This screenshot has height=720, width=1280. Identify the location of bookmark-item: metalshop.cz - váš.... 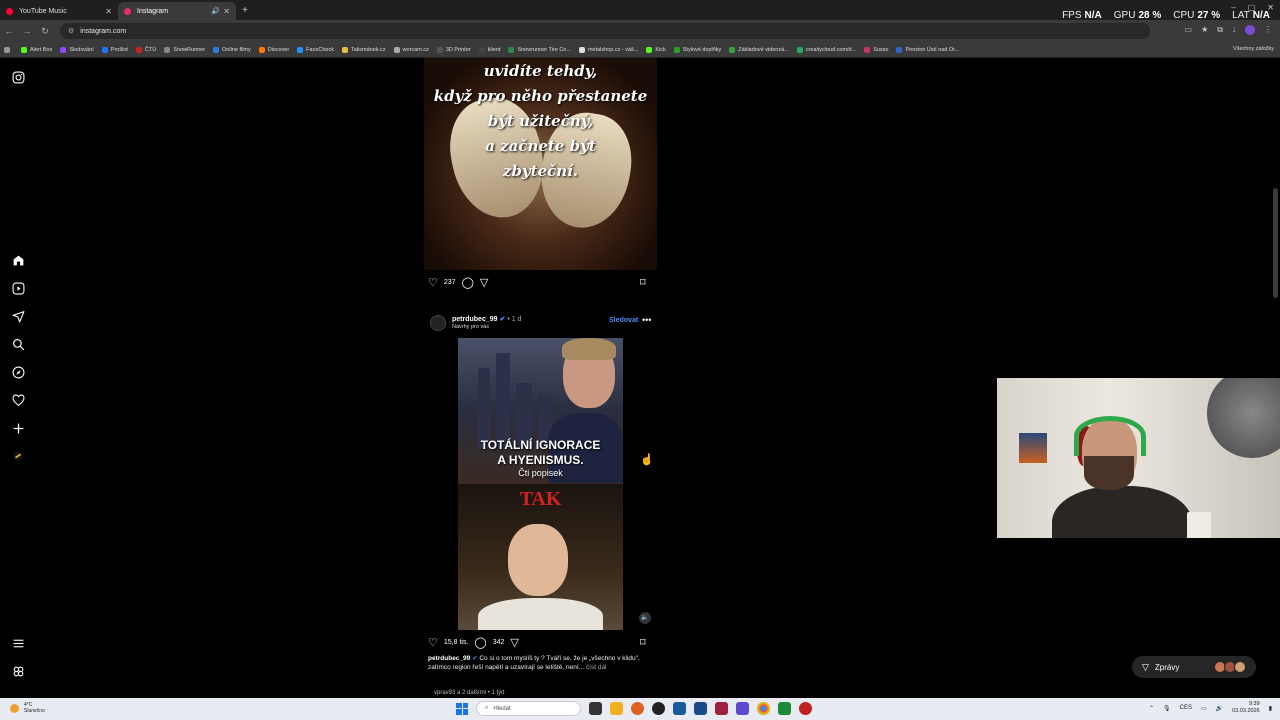
(608, 49).